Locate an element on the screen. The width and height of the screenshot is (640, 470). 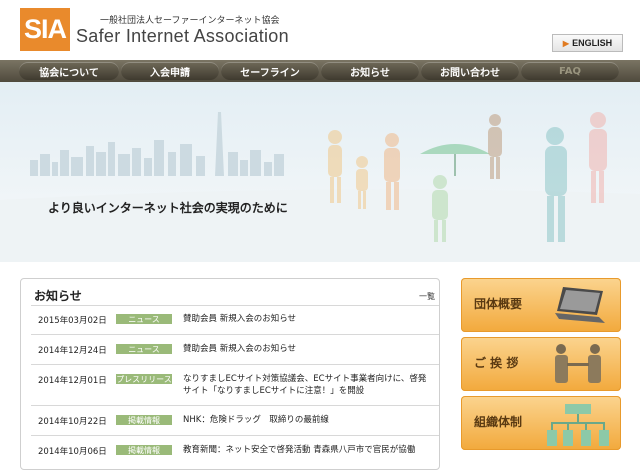
nav-label: お知らせ is located at coordinates (370, 73).